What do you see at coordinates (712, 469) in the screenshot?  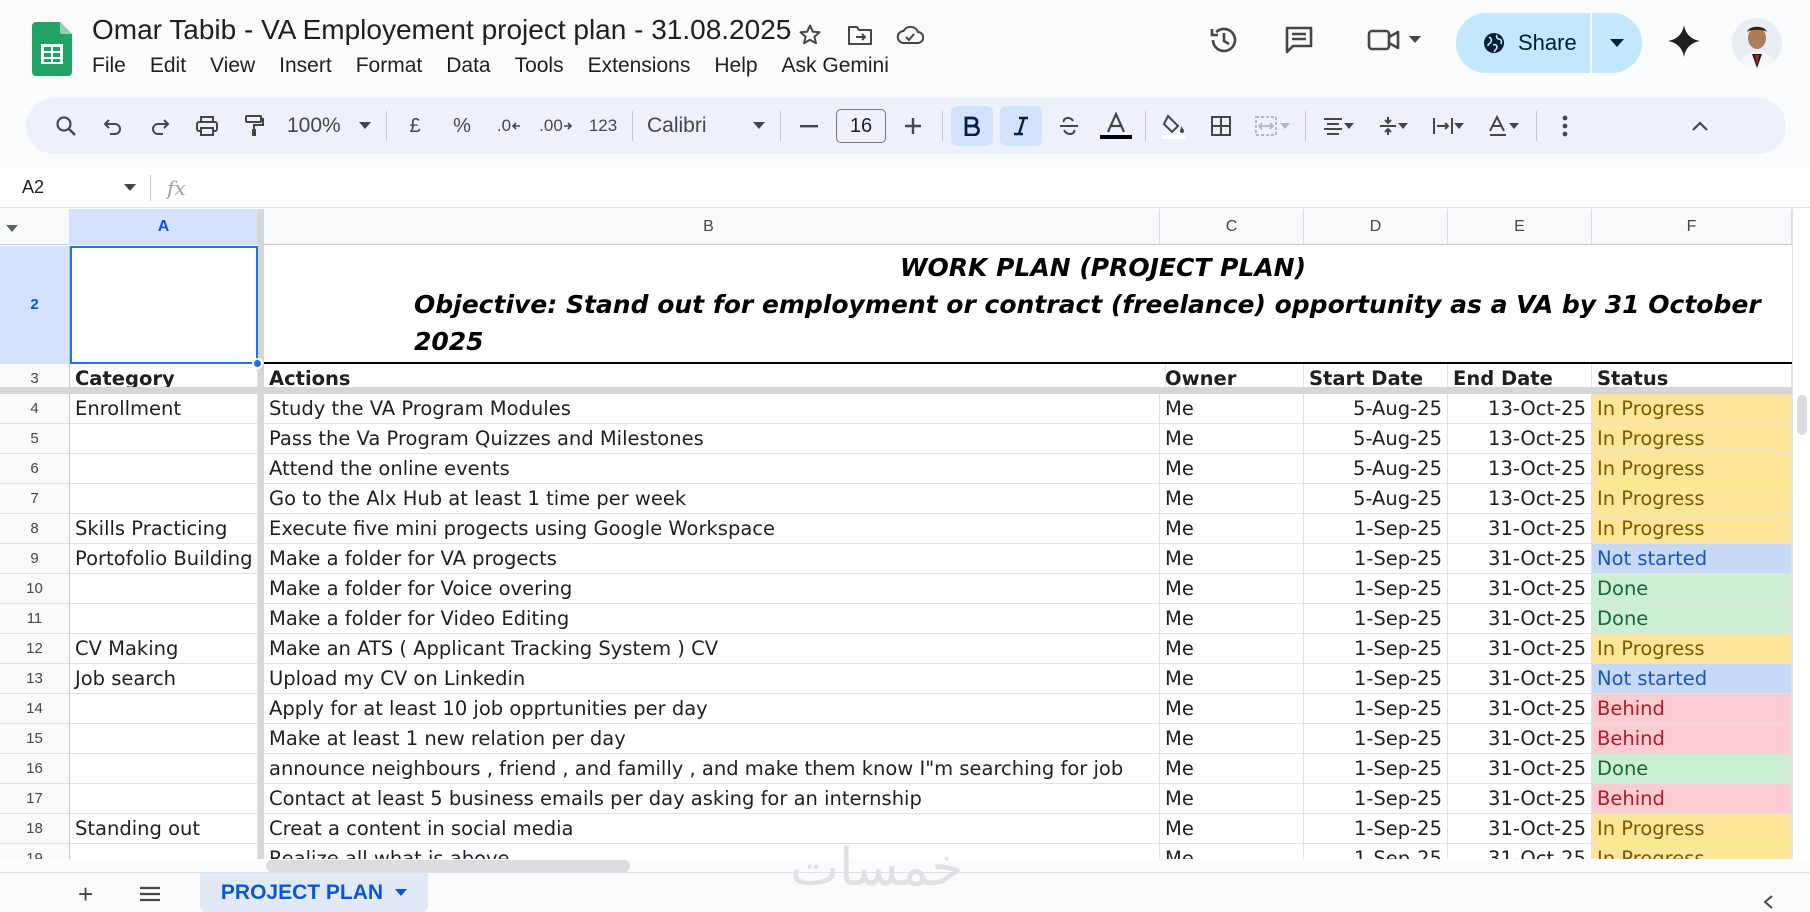 I see `action-cell: Attend the online events` at bounding box center [712, 469].